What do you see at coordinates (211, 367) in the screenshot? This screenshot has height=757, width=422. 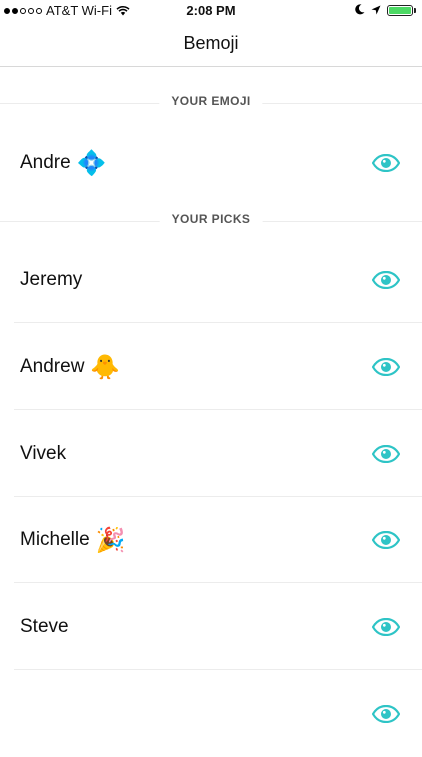 I see `list-item-pick: Andrew 🐥` at bounding box center [211, 367].